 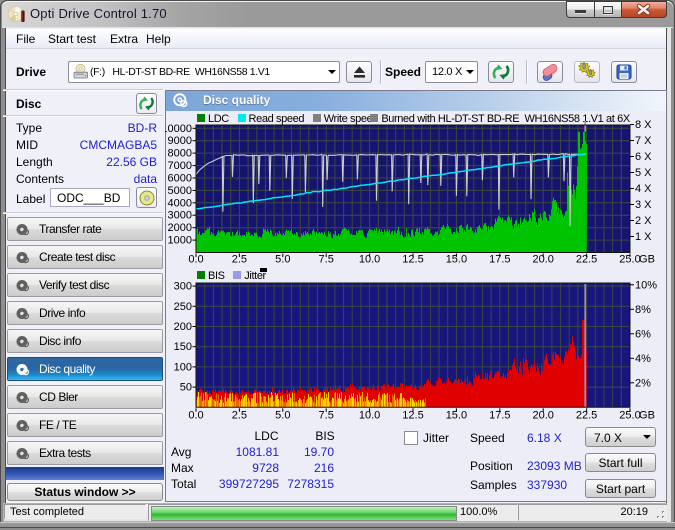 I want to click on svg-text: 10000, so click(x=178, y=129).